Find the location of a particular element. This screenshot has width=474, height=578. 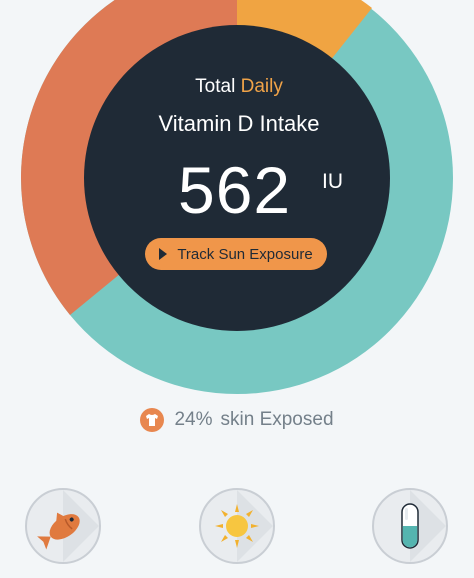

title-vitamin-d: Vitamin D Intake is located at coordinates (239, 123).